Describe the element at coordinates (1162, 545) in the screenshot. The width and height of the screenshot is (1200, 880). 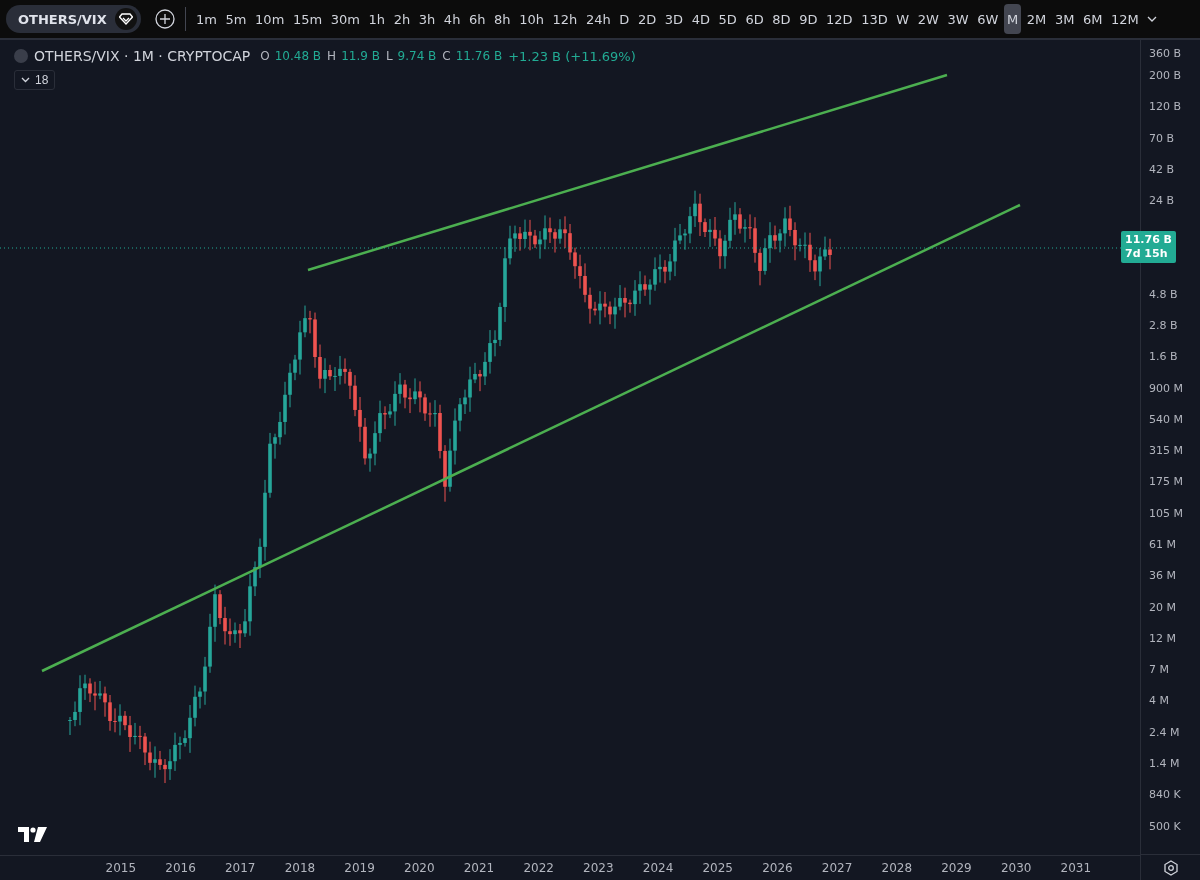
I see `price-axis-label: 61 M` at that location.